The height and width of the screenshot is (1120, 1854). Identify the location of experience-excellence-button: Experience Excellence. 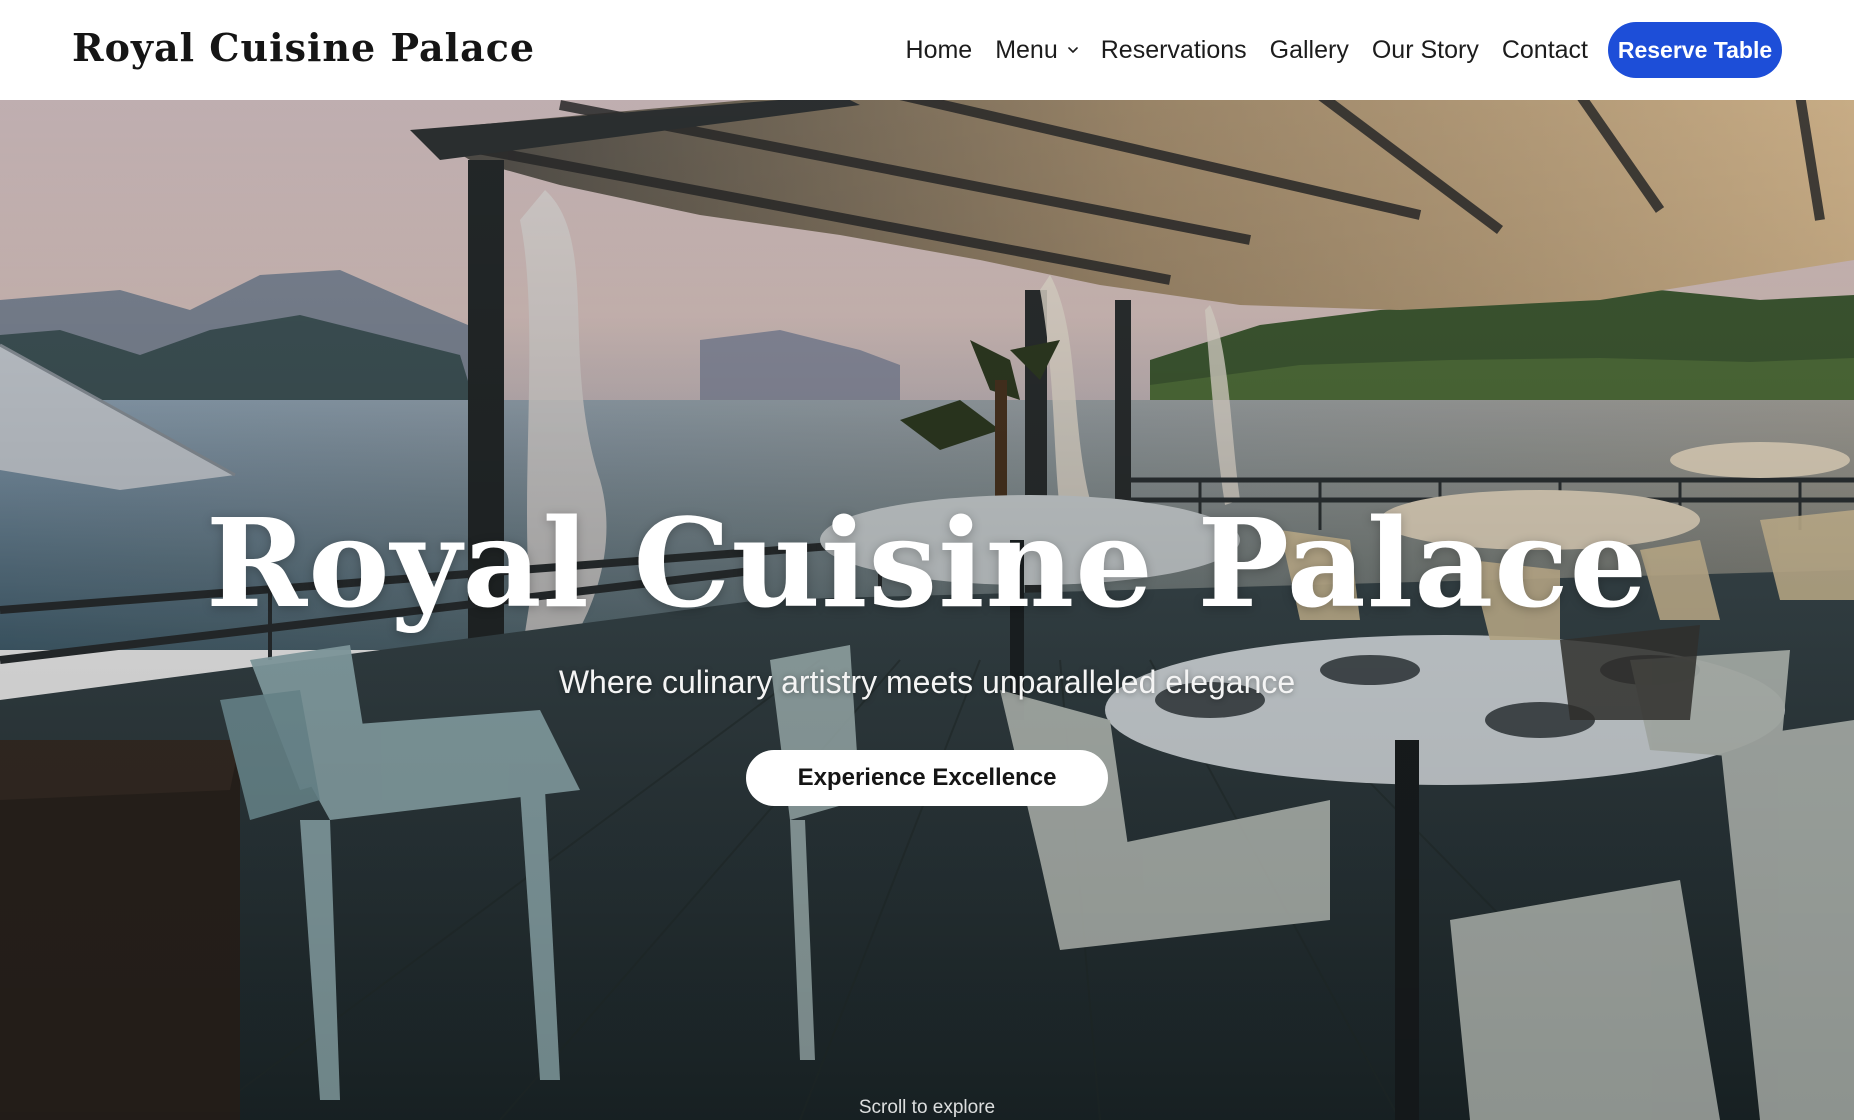
(927, 778).